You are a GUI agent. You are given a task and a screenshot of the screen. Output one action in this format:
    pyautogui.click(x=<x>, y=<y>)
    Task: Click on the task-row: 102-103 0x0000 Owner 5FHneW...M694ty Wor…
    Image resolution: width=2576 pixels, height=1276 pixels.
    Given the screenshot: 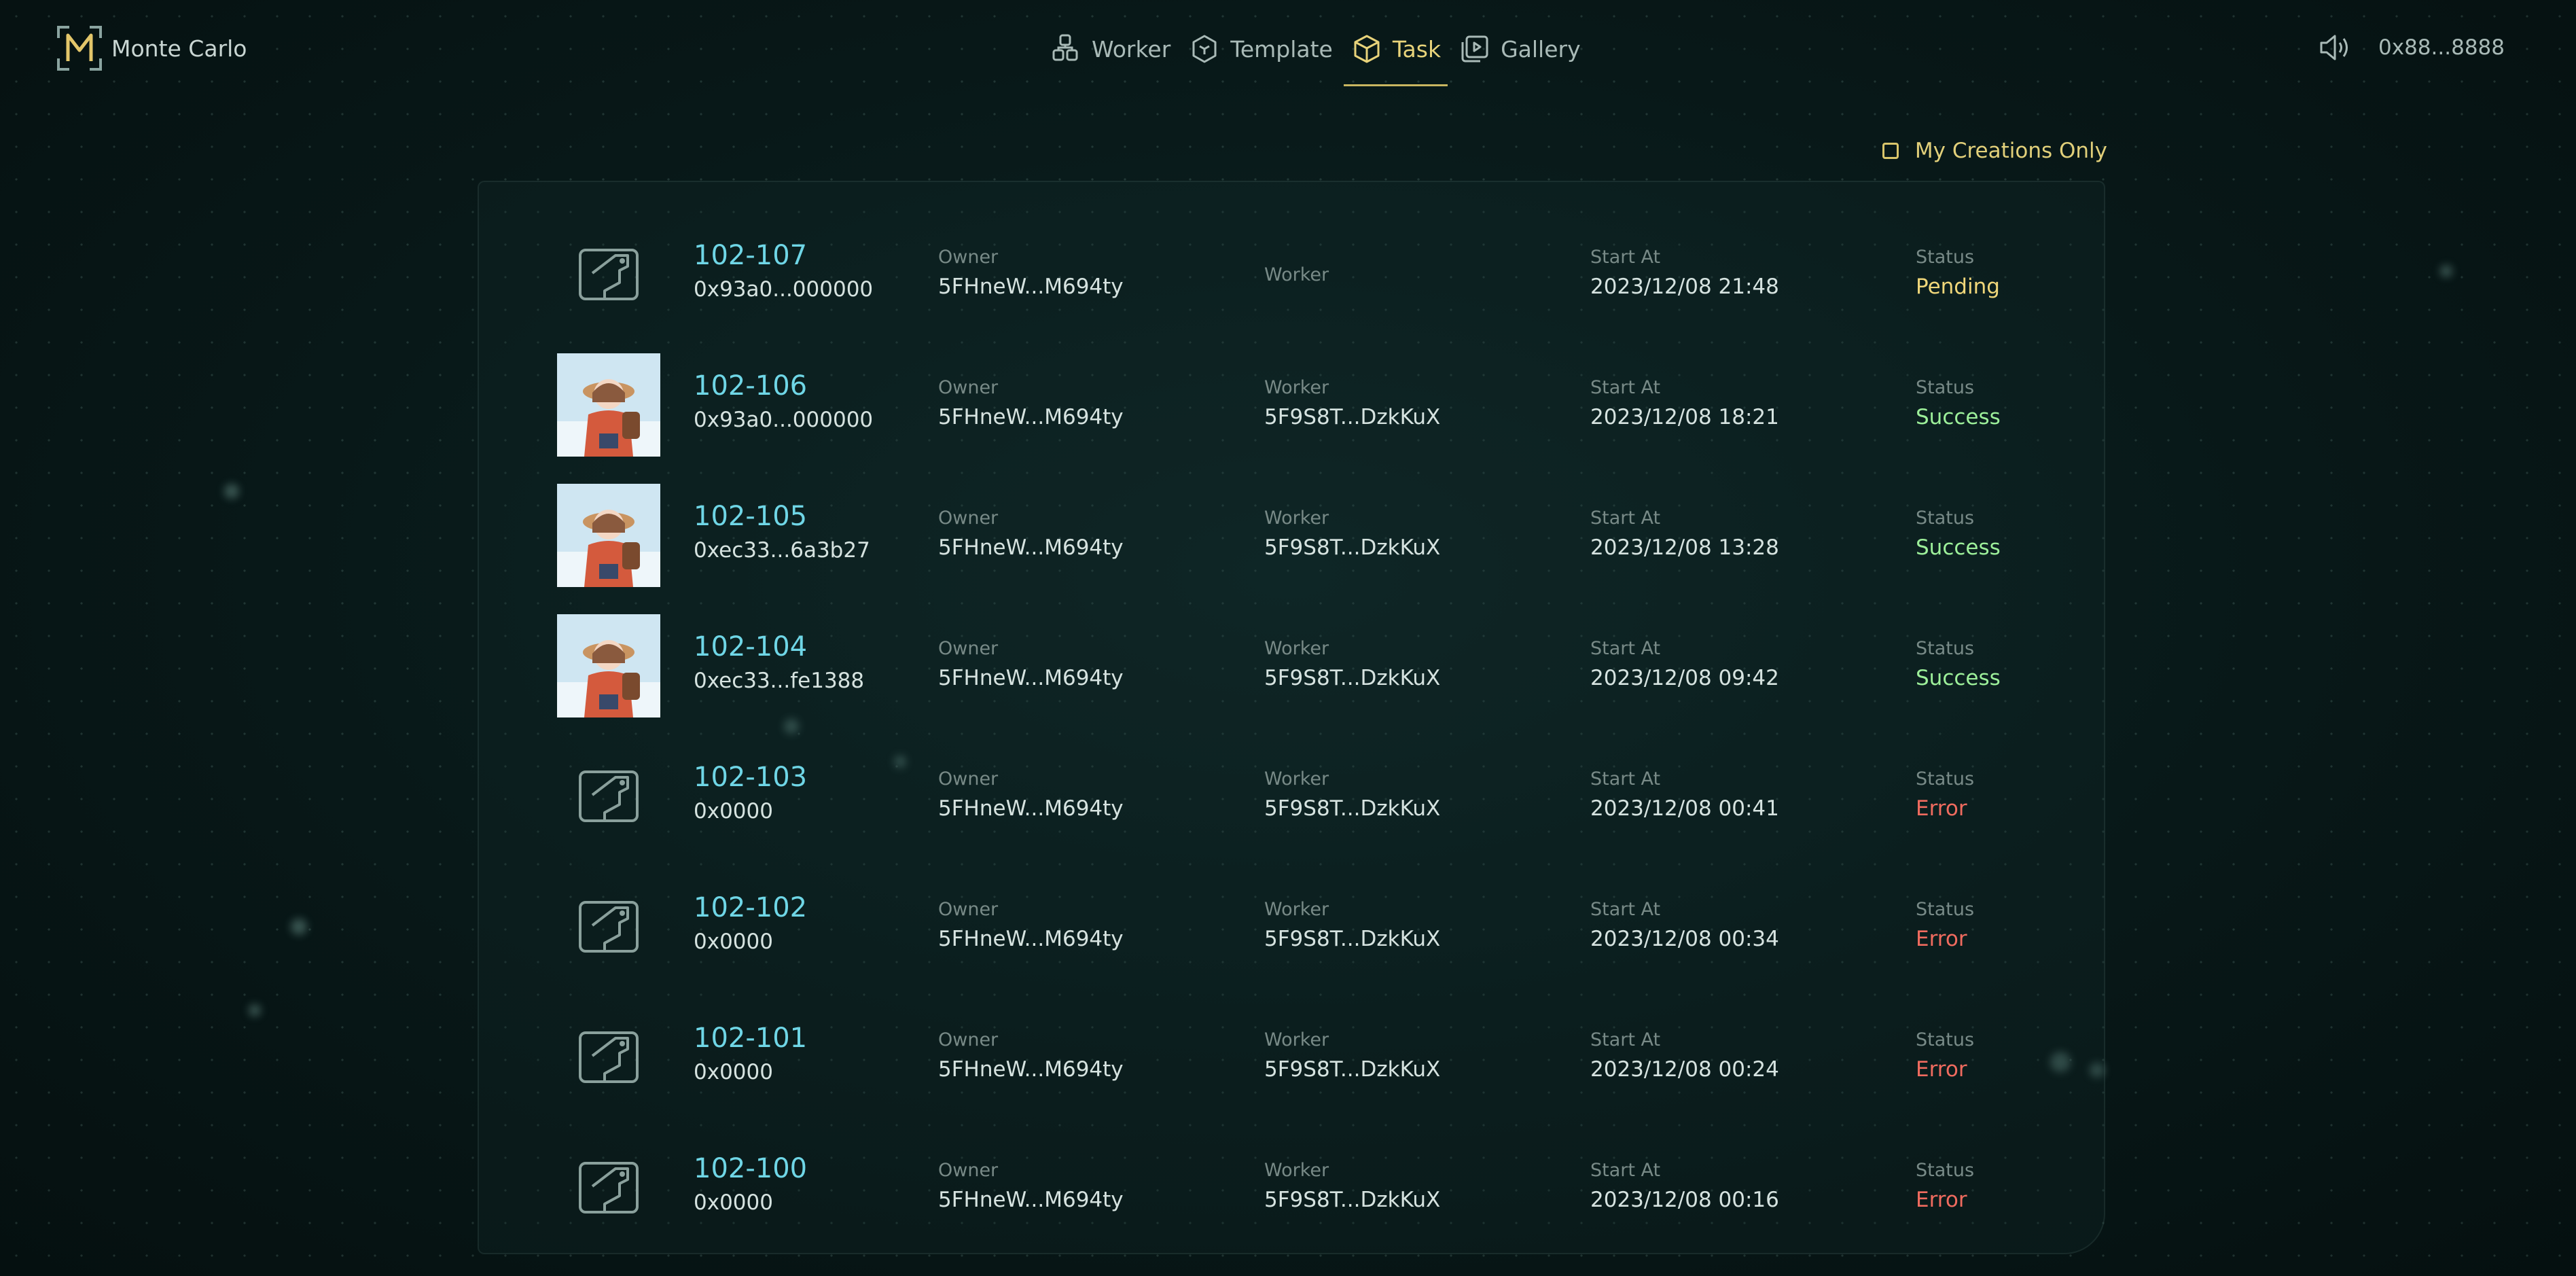 What is the action you would take?
    pyautogui.click(x=1291, y=797)
    